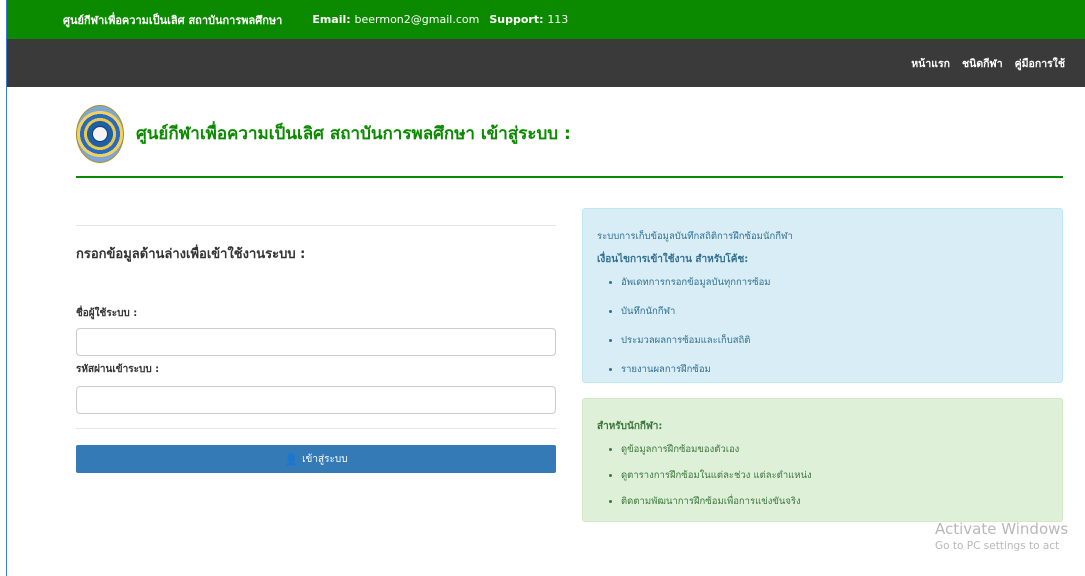  What do you see at coordinates (316, 225) in the screenshot?
I see `form-divider-top` at bounding box center [316, 225].